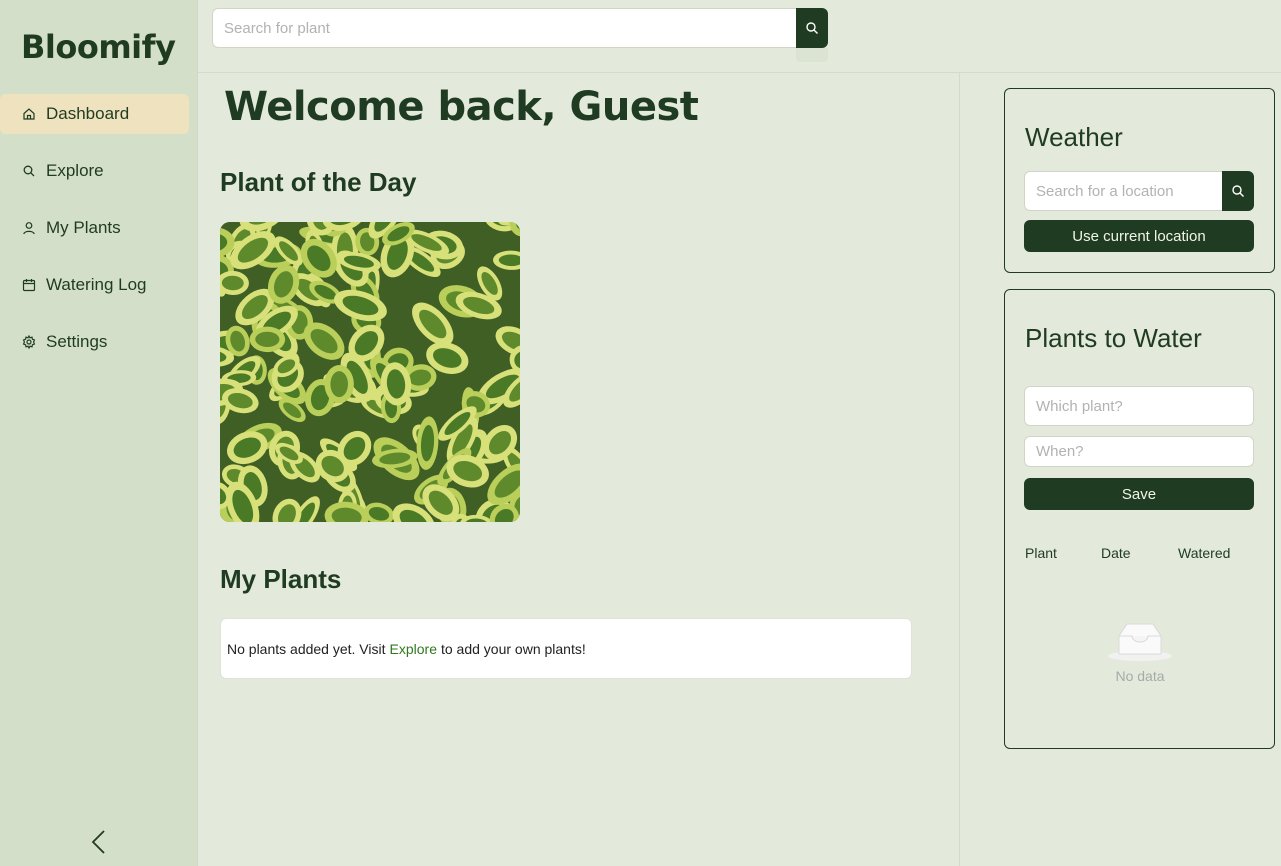  Describe the element at coordinates (88, 113) in the screenshot. I see `sidebar-item-label: Dashboard` at that location.